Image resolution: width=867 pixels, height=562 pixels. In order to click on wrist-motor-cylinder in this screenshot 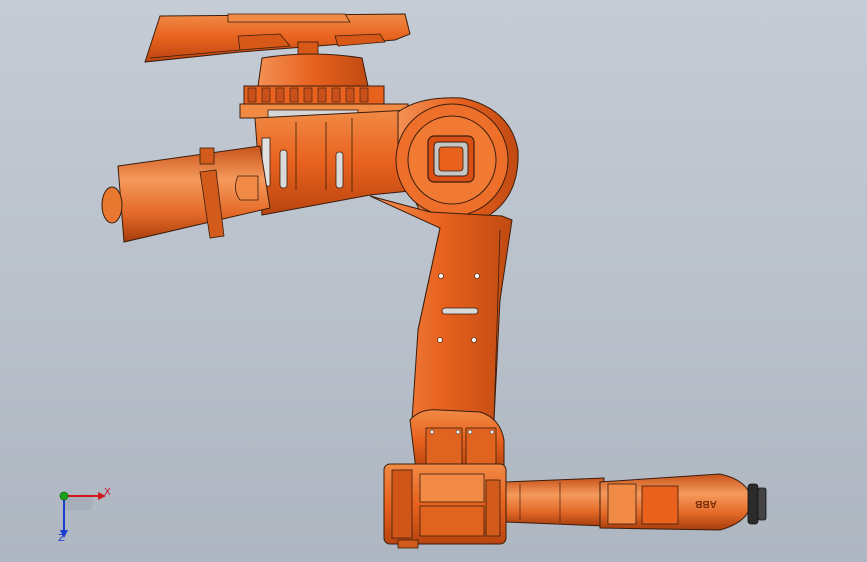, I will do `click(186, 194)`.